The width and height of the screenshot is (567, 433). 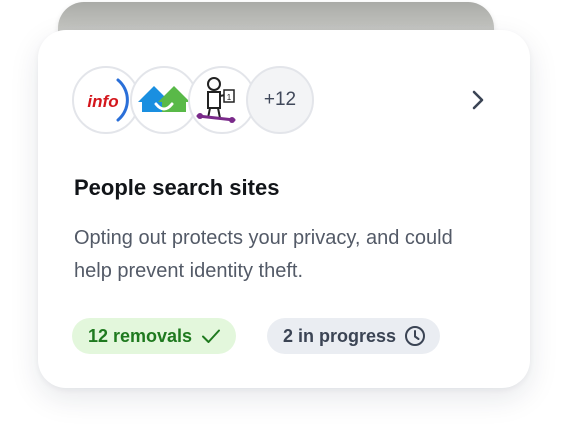 What do you see at coordinates (478, 100) in the screenshot?
I see `chevron-right-icon` at bounding box center [478, 100].